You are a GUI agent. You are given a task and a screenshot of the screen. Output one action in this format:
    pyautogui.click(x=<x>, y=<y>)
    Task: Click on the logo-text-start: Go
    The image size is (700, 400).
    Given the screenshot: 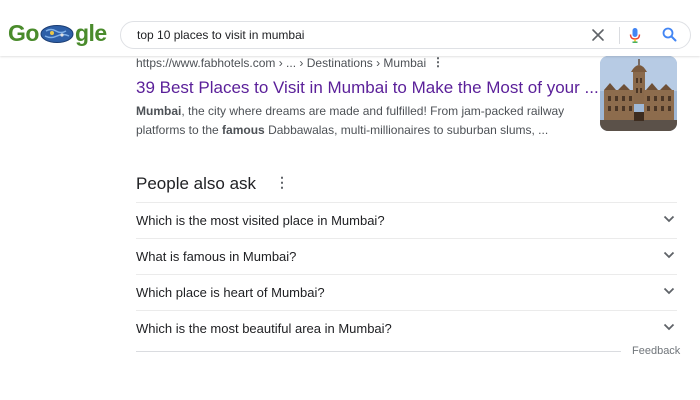 What is the action you would take?
    pyautogui.click(x=23, y=33)
    